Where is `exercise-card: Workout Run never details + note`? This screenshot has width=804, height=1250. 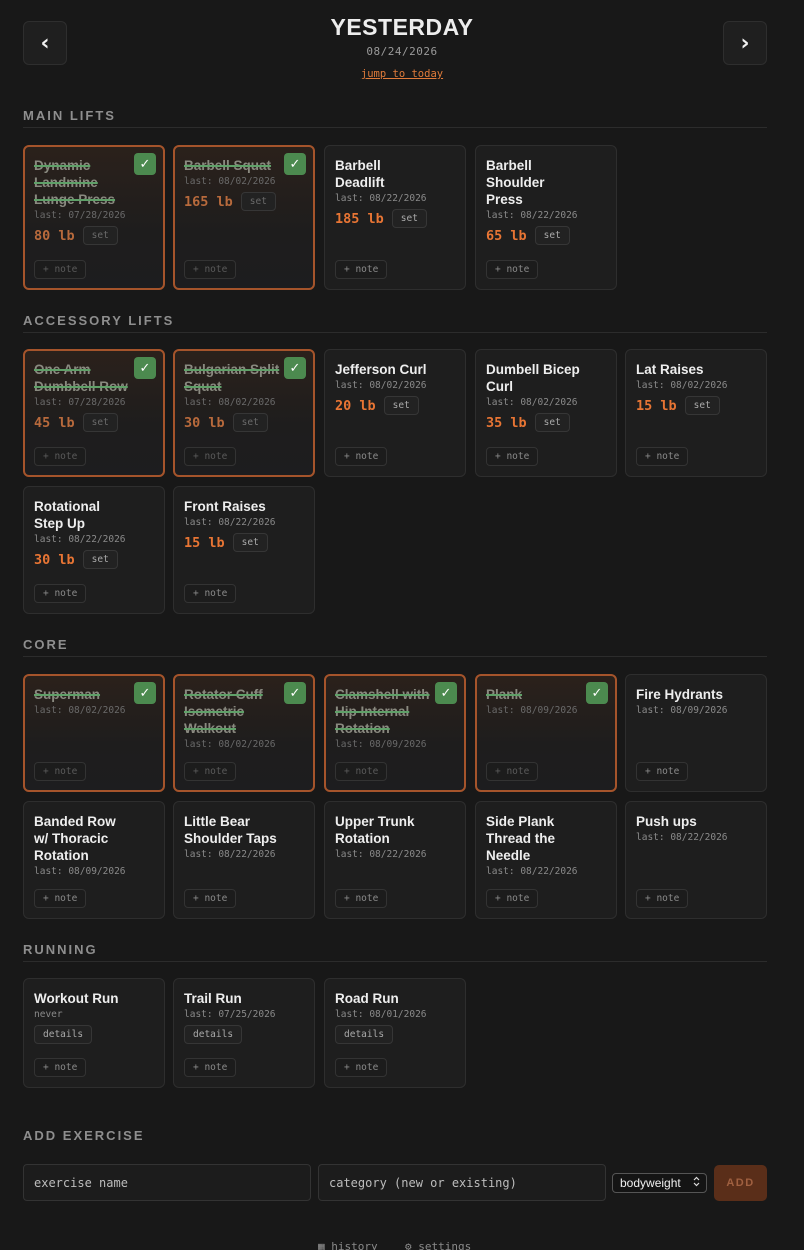 exercise-card: Workout Run never details + note is located at coordinates (94, 1033).